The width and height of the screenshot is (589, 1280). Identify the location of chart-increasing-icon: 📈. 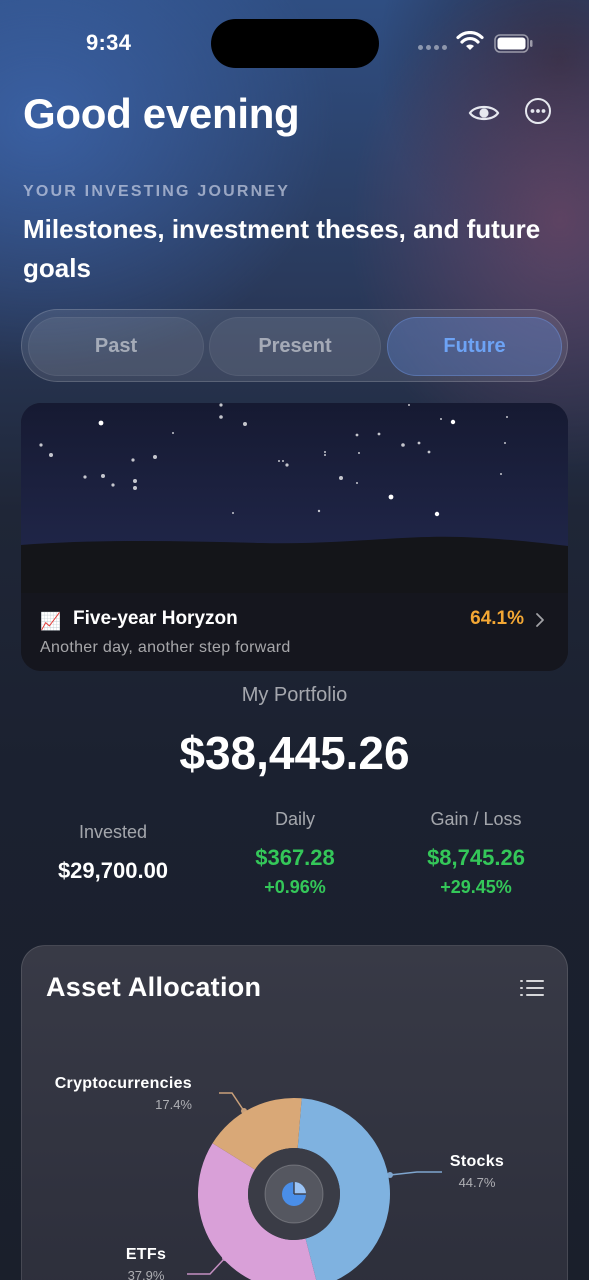
(51, 621).